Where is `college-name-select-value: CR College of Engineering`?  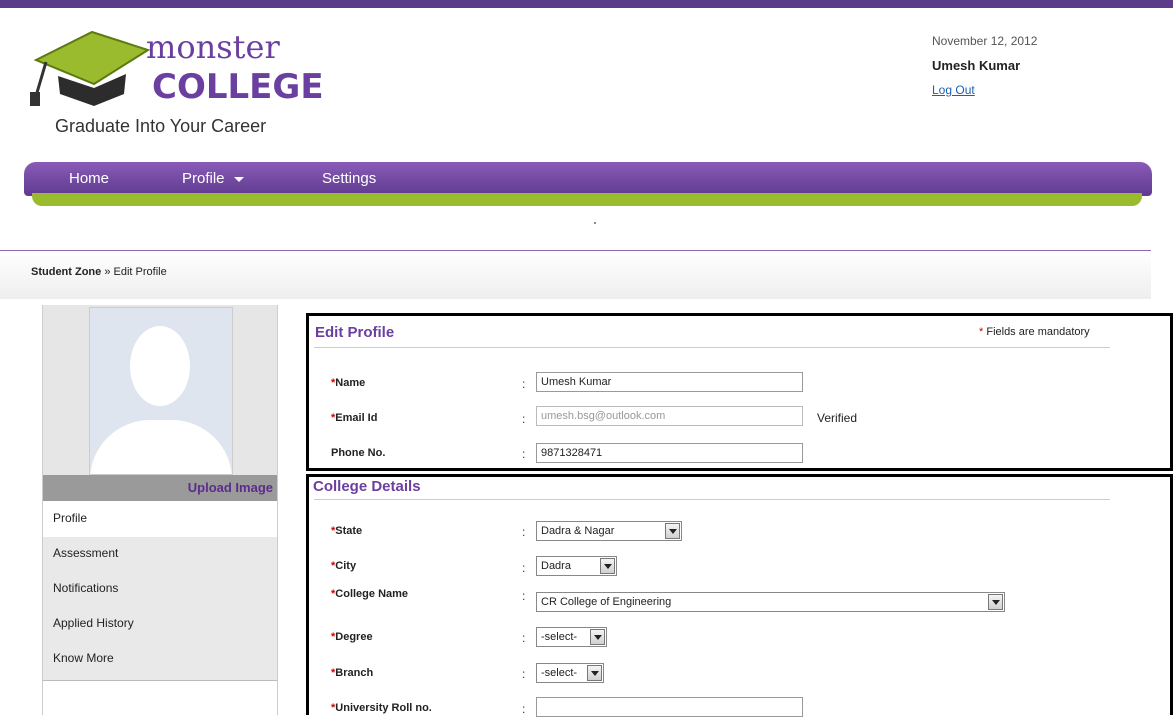
college-name-select-value: CR College of Engineering is located at coordinates (606, 602).